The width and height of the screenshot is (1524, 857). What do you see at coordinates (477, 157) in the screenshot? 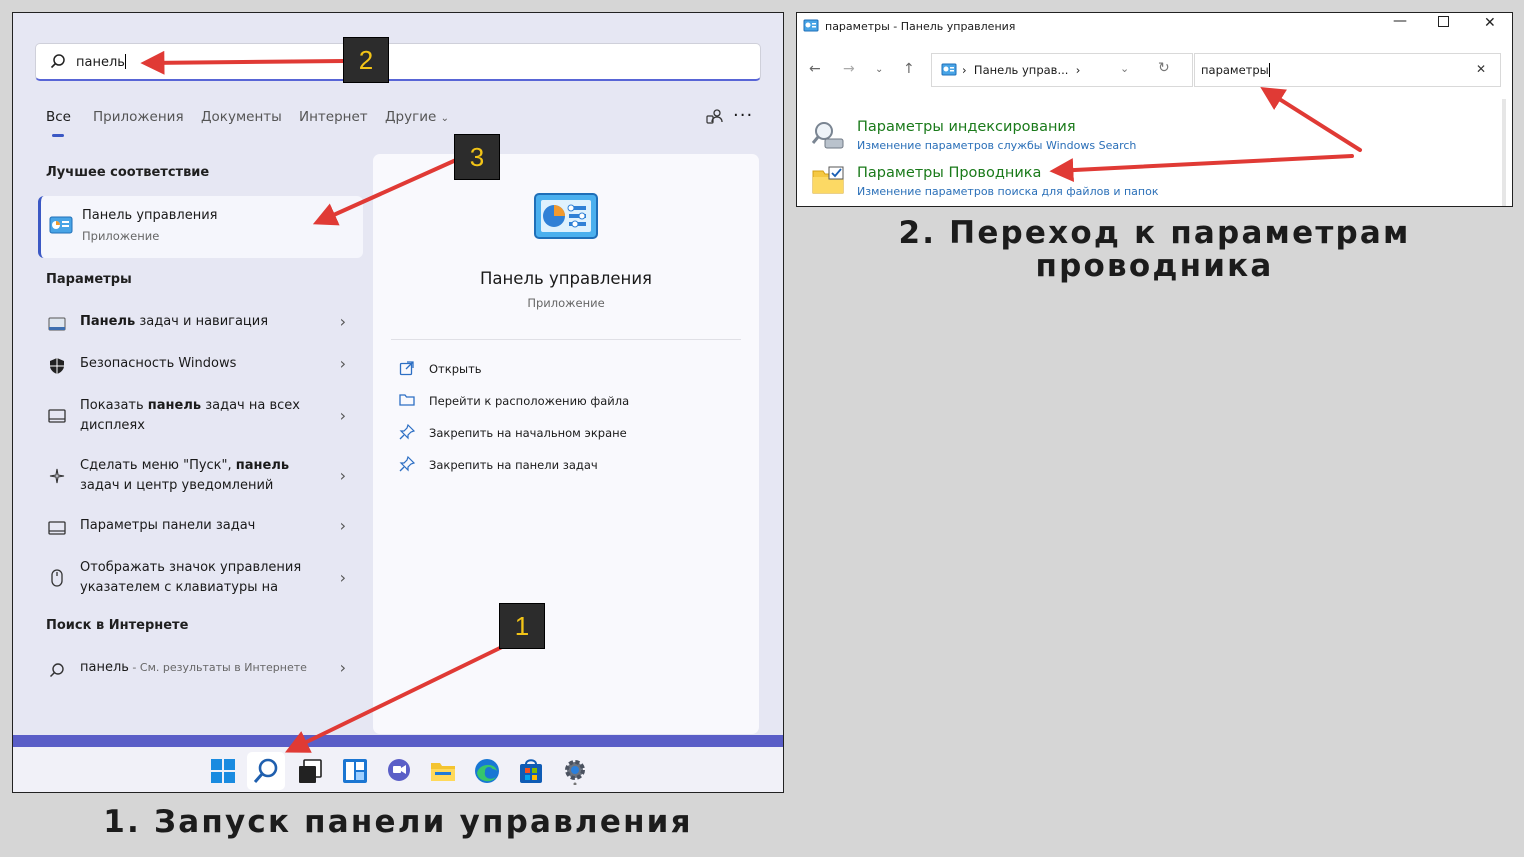
I see `step-marker-3: 3` at bounding box center [477, 157].